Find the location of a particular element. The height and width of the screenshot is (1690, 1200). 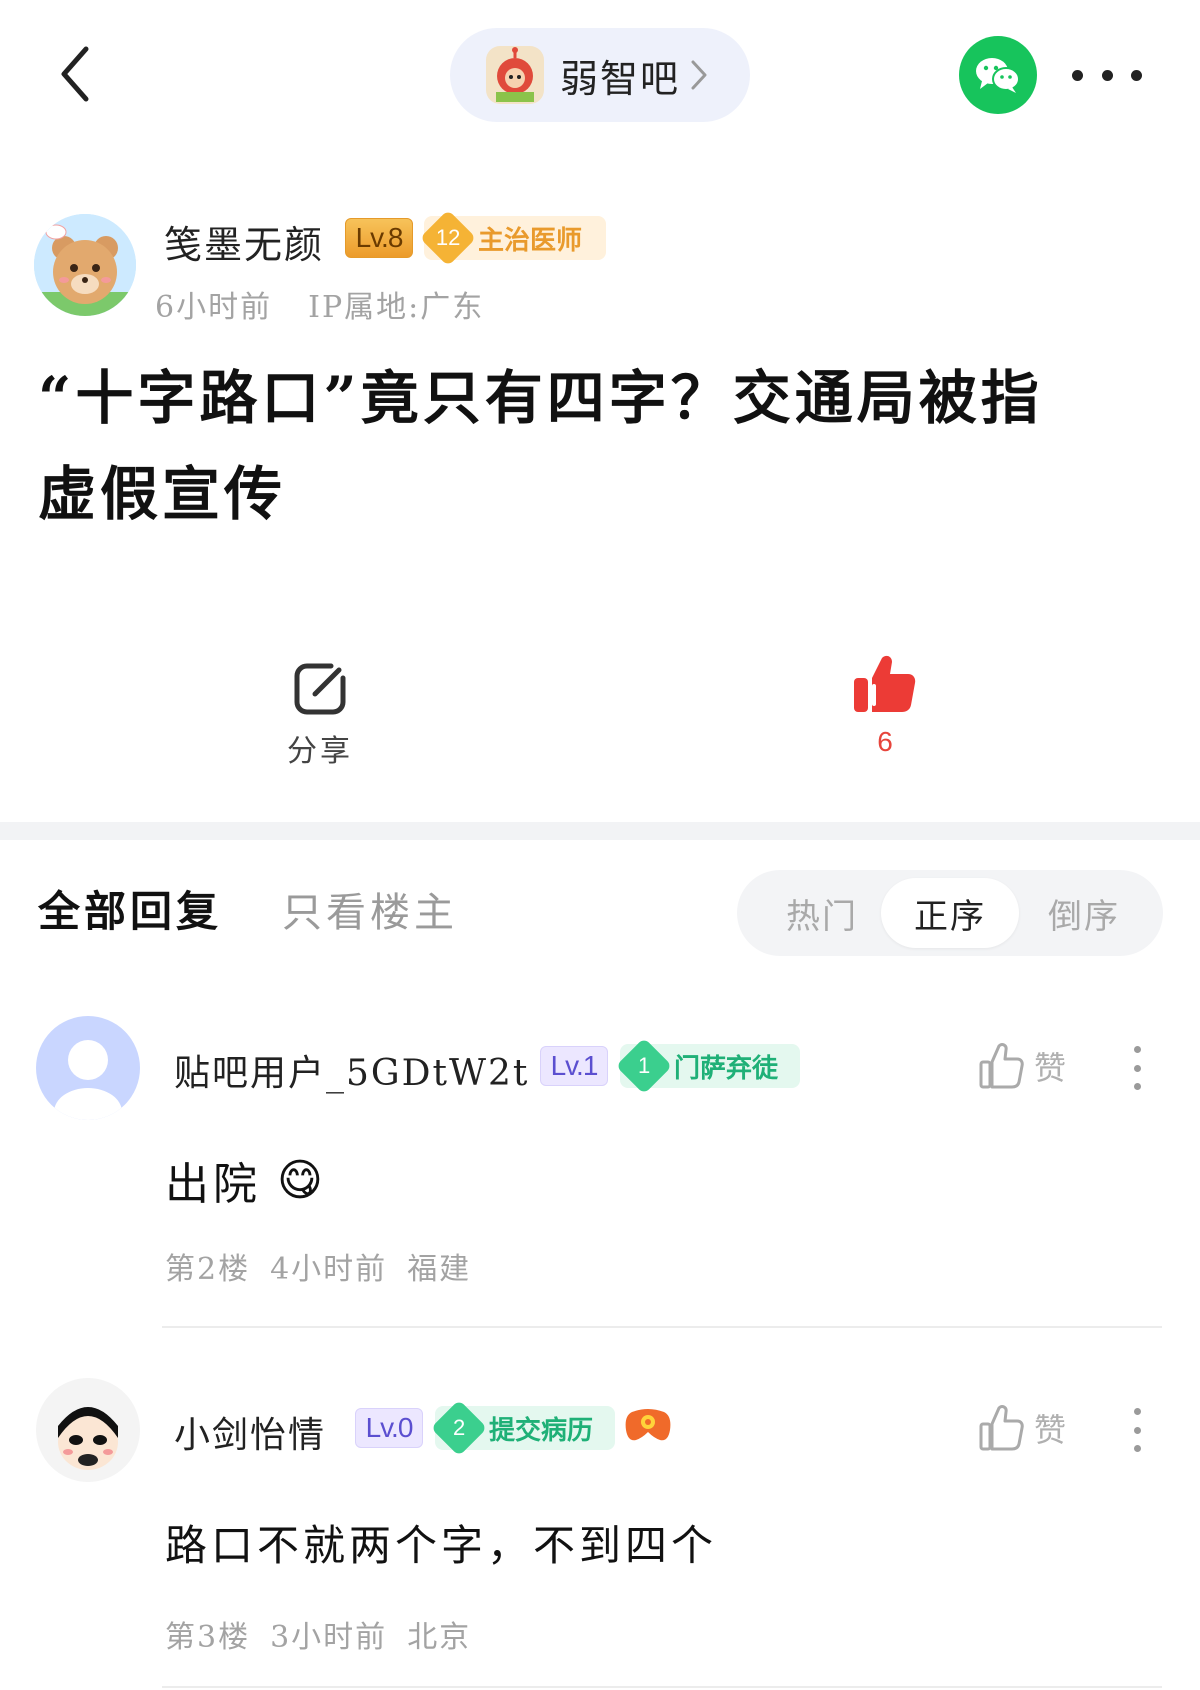

like-count: 6 is located at coordinates (885, 741).